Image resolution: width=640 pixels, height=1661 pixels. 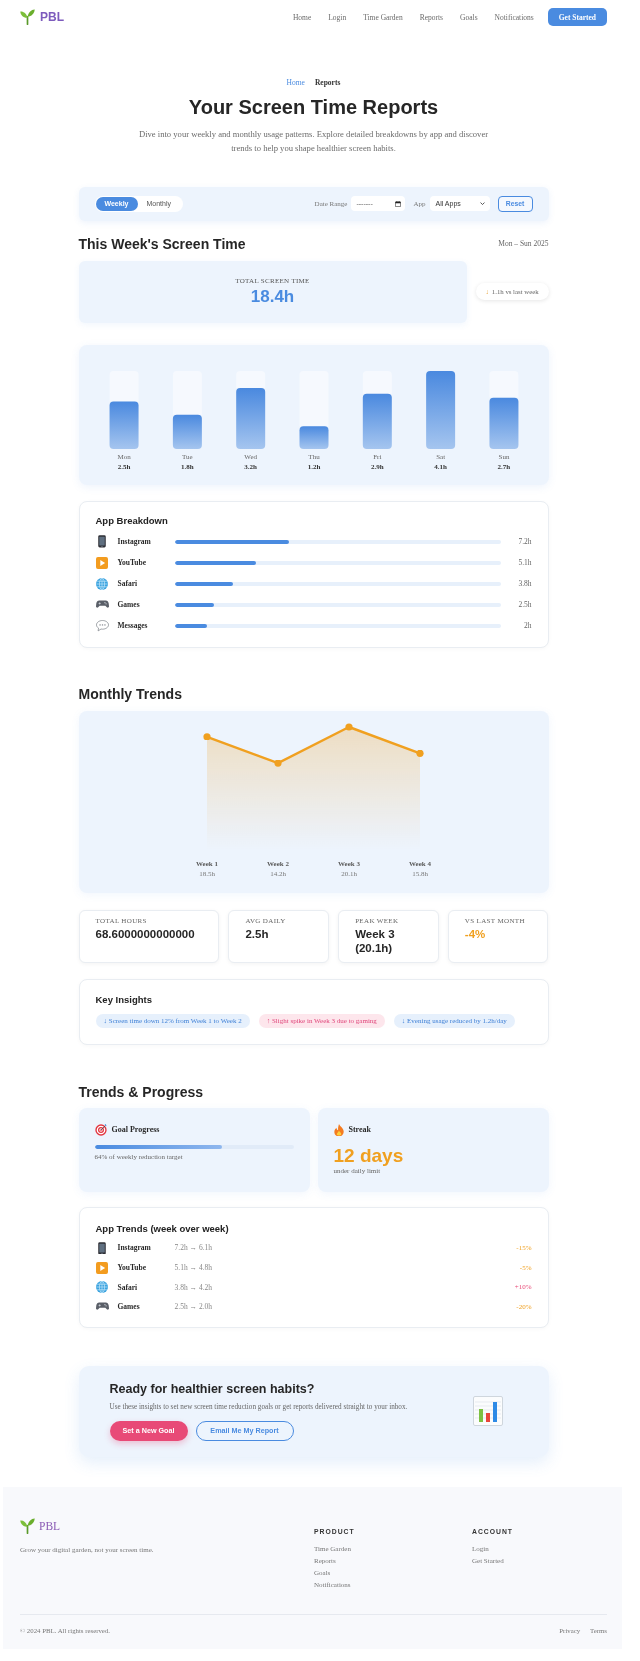 I want to click on stat-value: -4%, so click(x=475, y=933).